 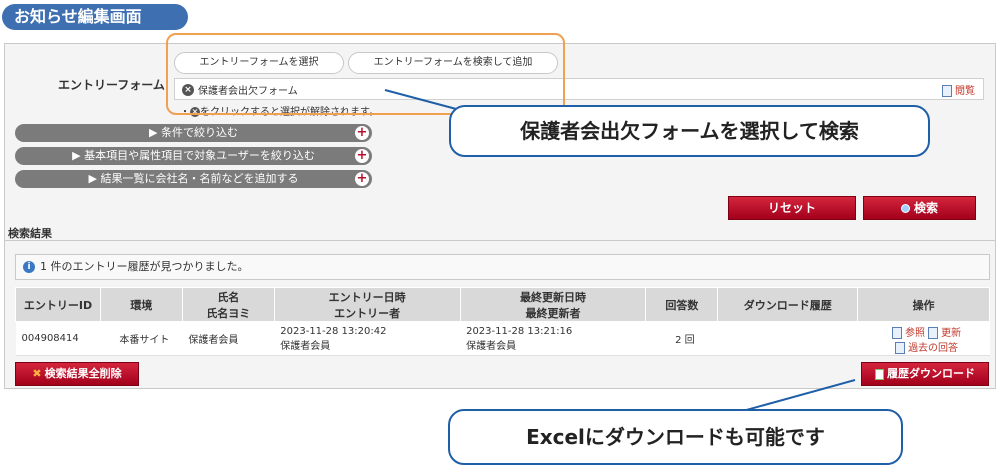 I want to click on col-last-update: 最終更新日時 最終更新者, so click(x=553, y=304).